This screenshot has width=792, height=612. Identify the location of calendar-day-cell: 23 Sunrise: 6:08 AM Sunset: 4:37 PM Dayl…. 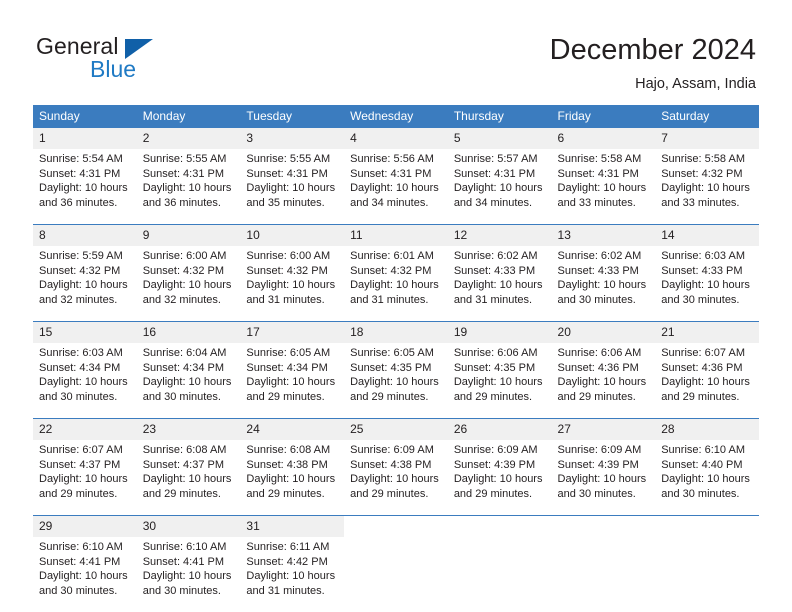
(188, 462).